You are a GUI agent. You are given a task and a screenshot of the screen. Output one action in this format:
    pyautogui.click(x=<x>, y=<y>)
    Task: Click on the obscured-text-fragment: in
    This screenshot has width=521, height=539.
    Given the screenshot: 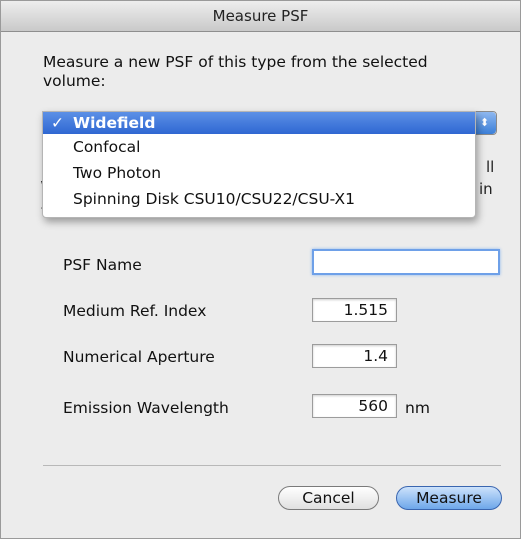 What is the action you would take?
    pyautogui.click(x=486, y=189)
    